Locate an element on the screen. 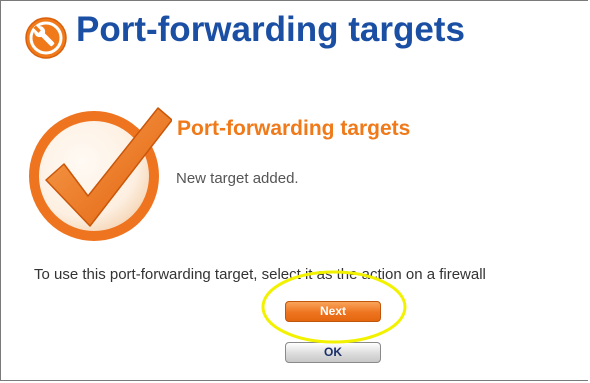 The width and height of the screenshot is (590, 383). status-message: New target added. is located at coordinates (237, 178).